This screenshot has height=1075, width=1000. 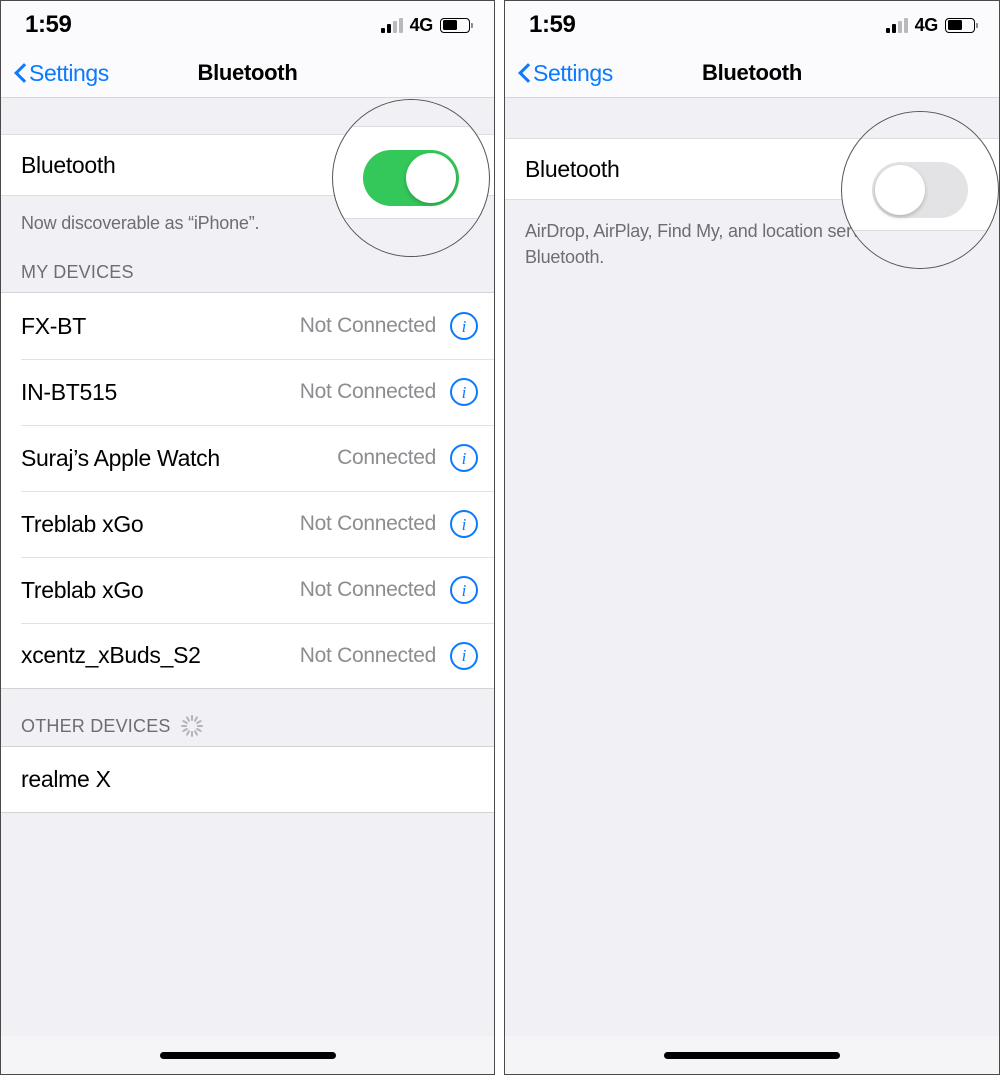 What do you see at coordinates (69, 391) in the screenshot?
I see `device-name: IN-BT515` at bounding box center [69, 391].